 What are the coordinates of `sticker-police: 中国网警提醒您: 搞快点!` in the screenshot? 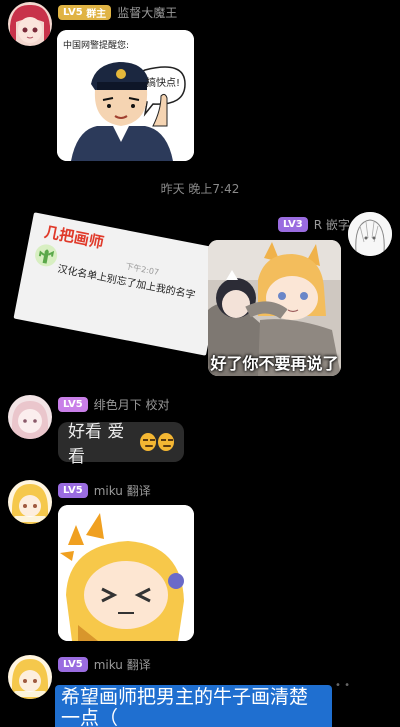 It's located at (125, 95).